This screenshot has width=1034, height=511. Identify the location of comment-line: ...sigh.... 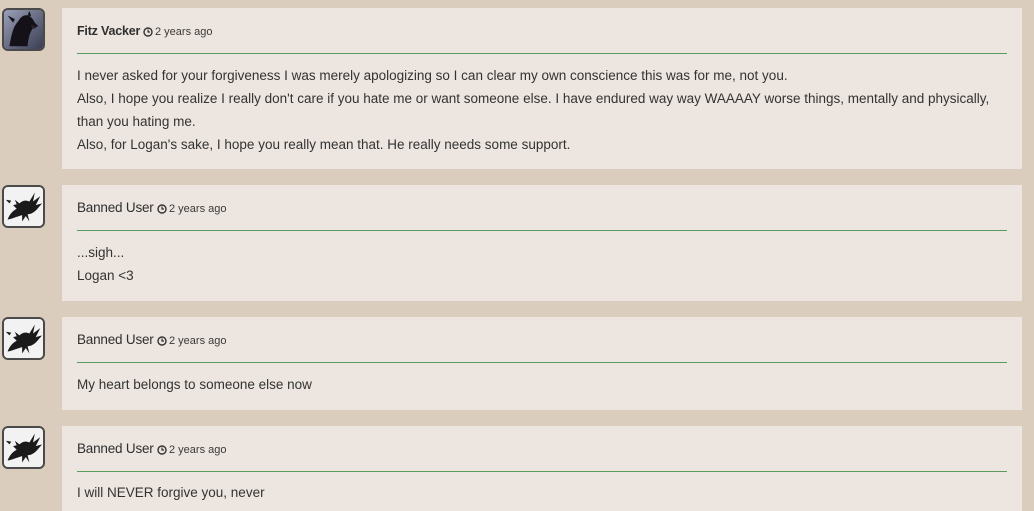
(101, 252).